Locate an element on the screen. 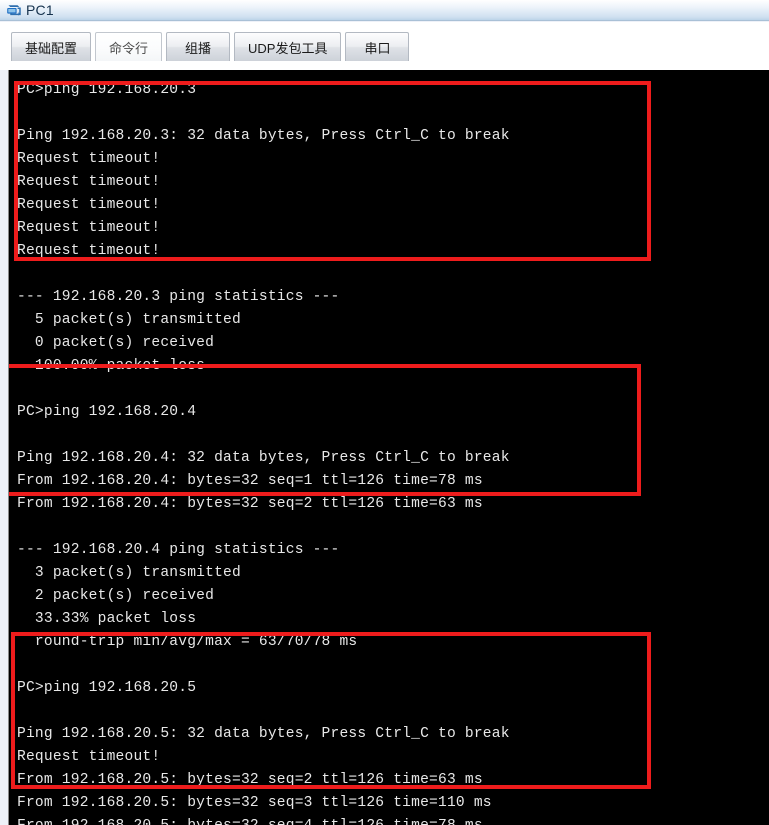 The height and width of the screenshot is (825, 769). window-titlebar: PC1 is located at coordinates (384, 10).